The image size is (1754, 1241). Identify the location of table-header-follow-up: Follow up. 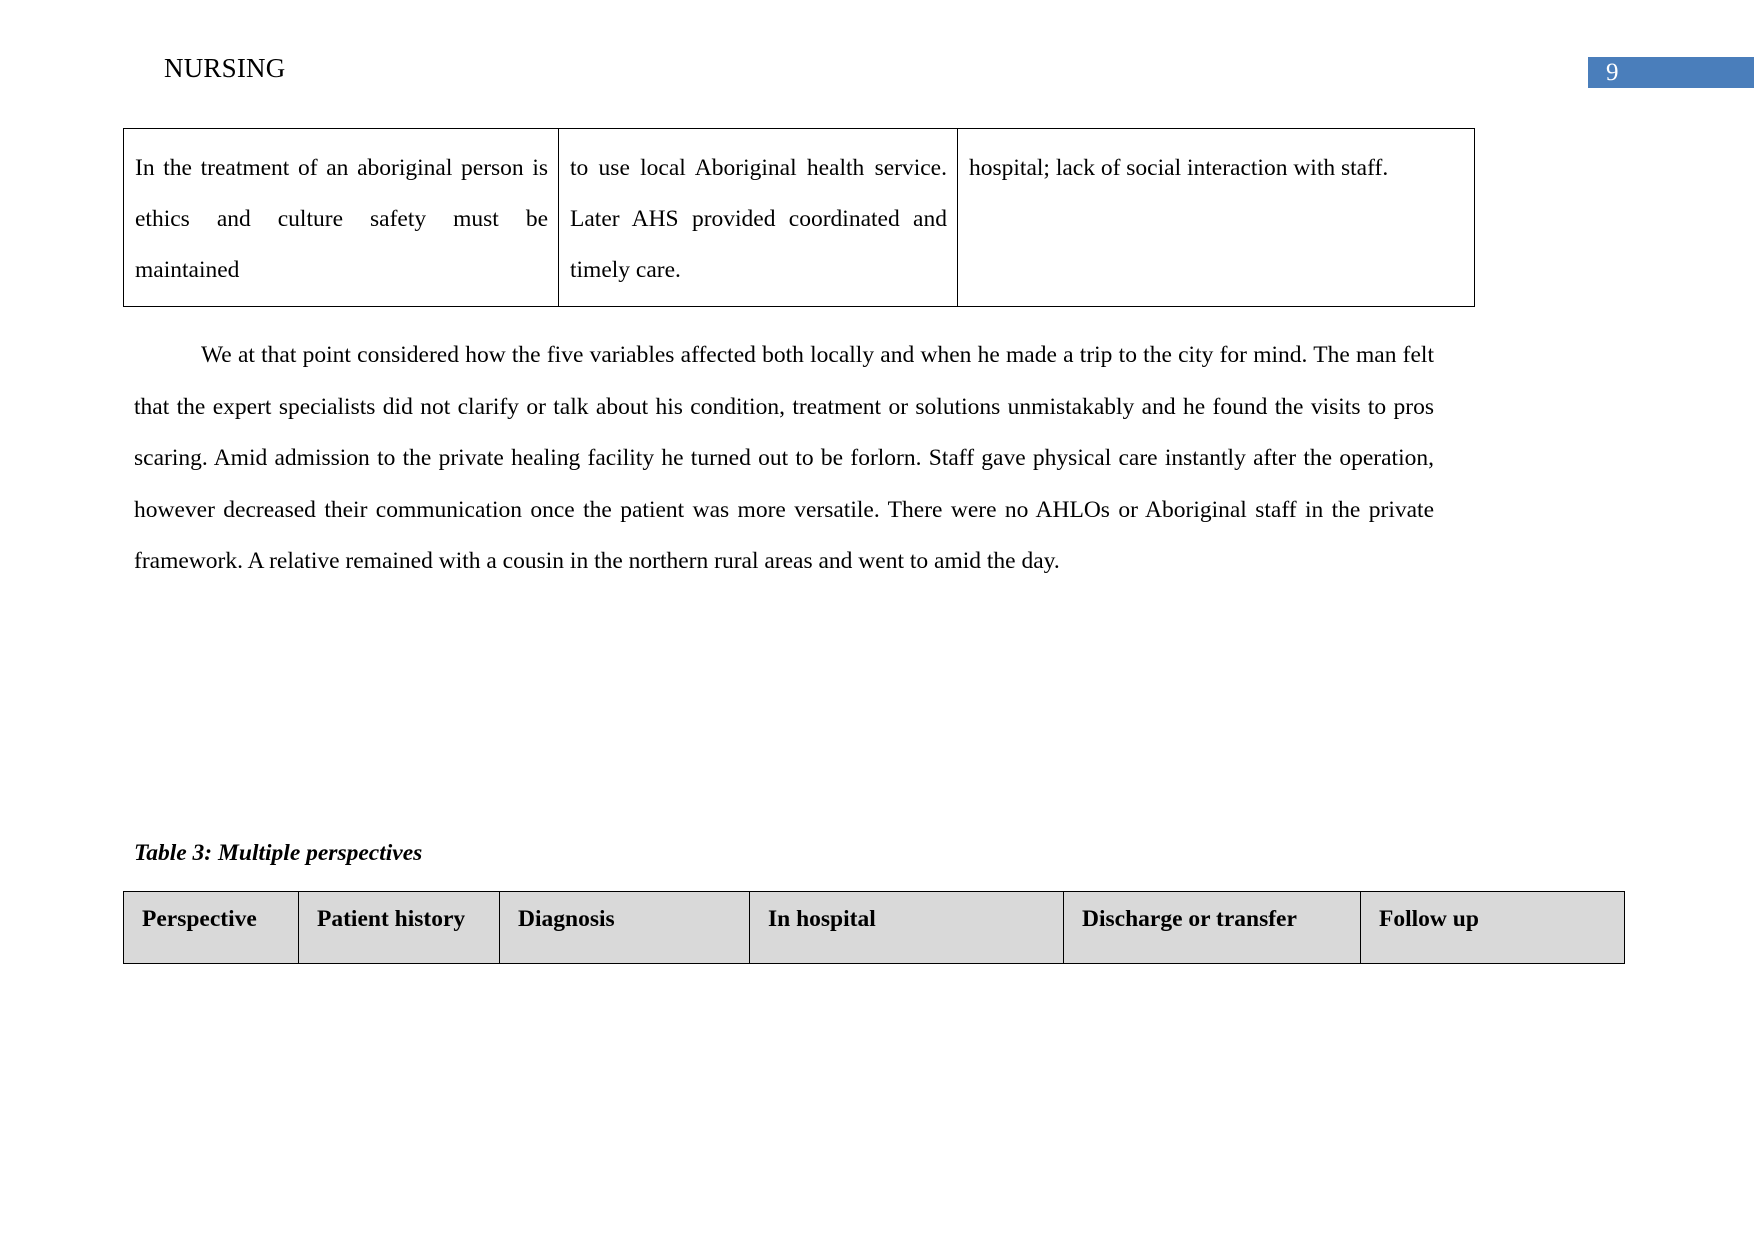
(1492, 927).